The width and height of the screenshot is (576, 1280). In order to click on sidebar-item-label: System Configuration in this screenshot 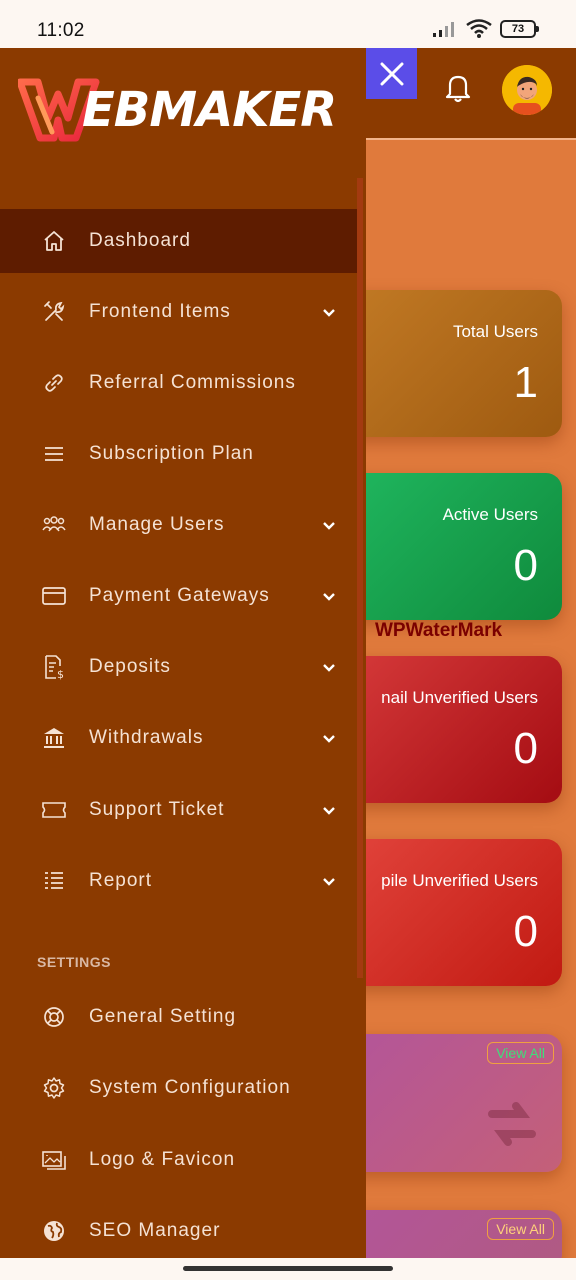, I will do `click(190, 1087)`.